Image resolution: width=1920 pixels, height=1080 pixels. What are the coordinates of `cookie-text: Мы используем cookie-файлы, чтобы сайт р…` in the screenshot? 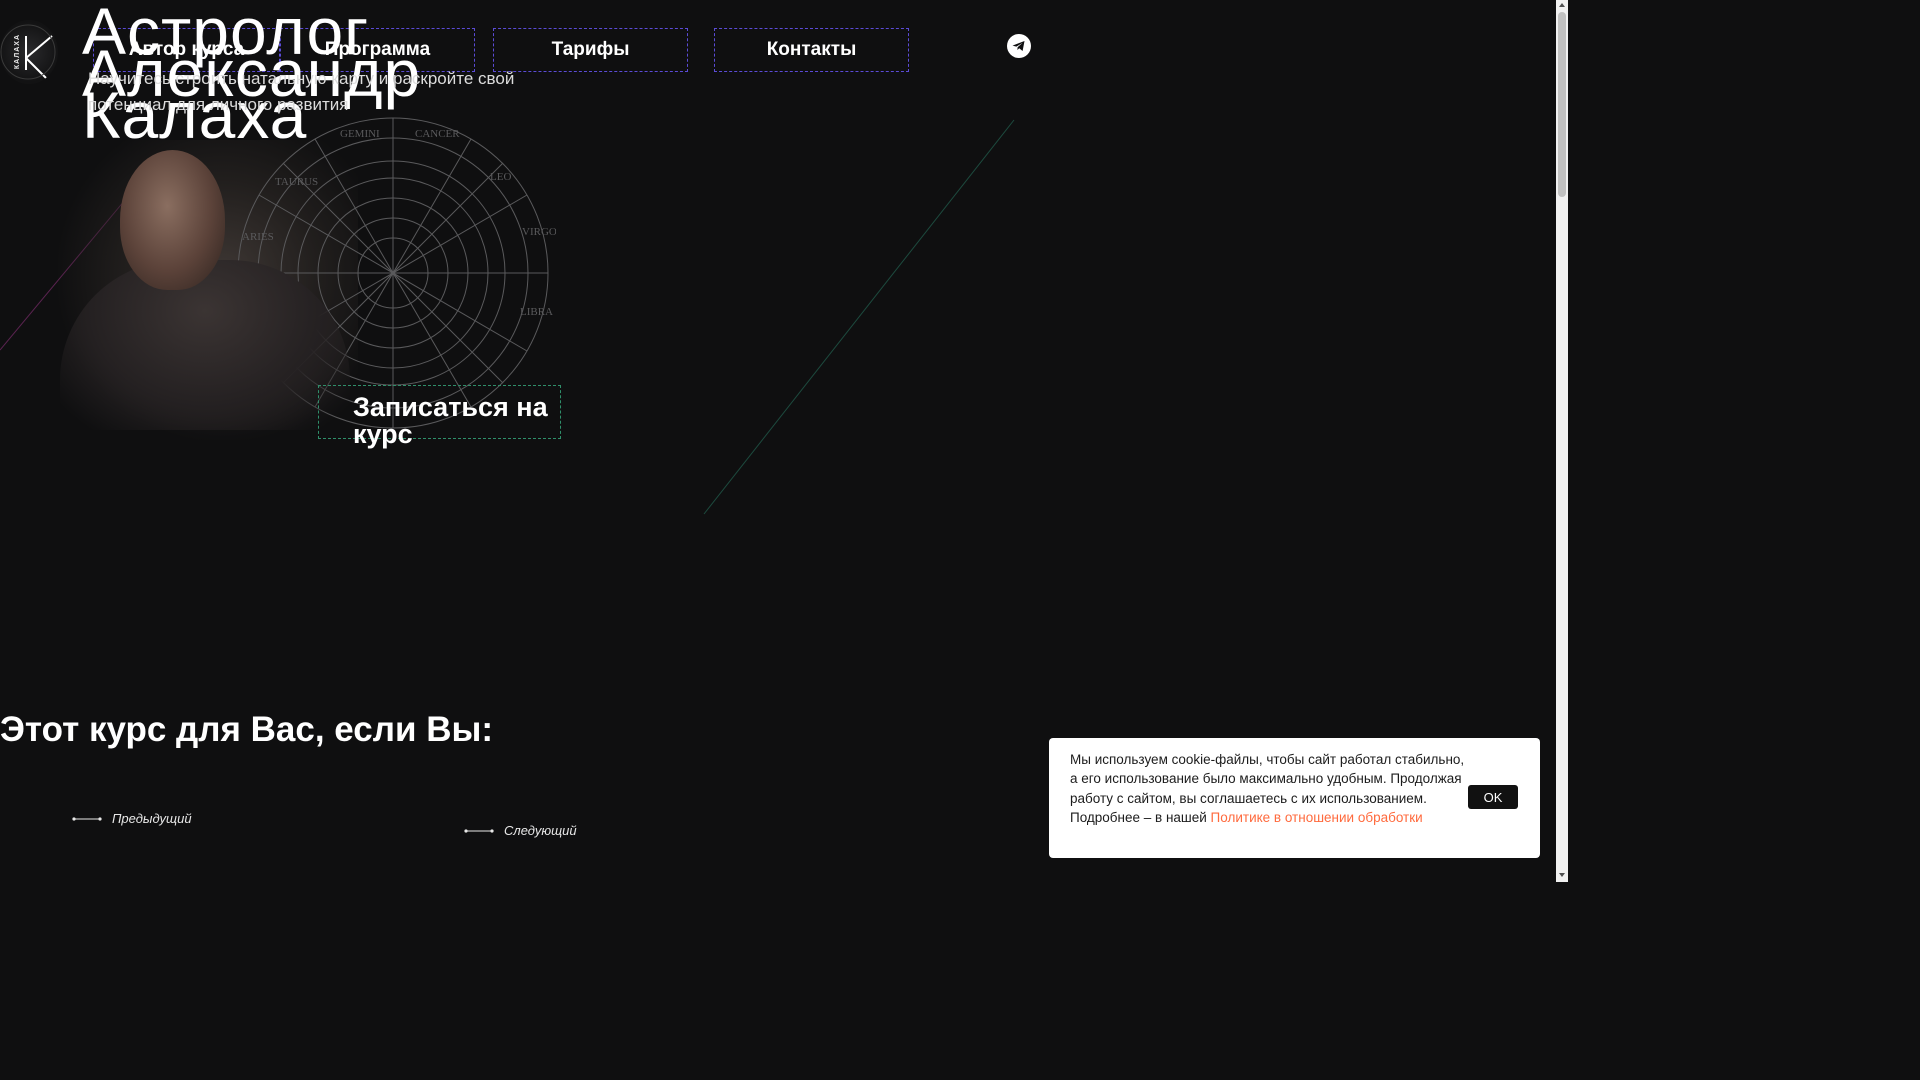 It's located at (1270, 788).